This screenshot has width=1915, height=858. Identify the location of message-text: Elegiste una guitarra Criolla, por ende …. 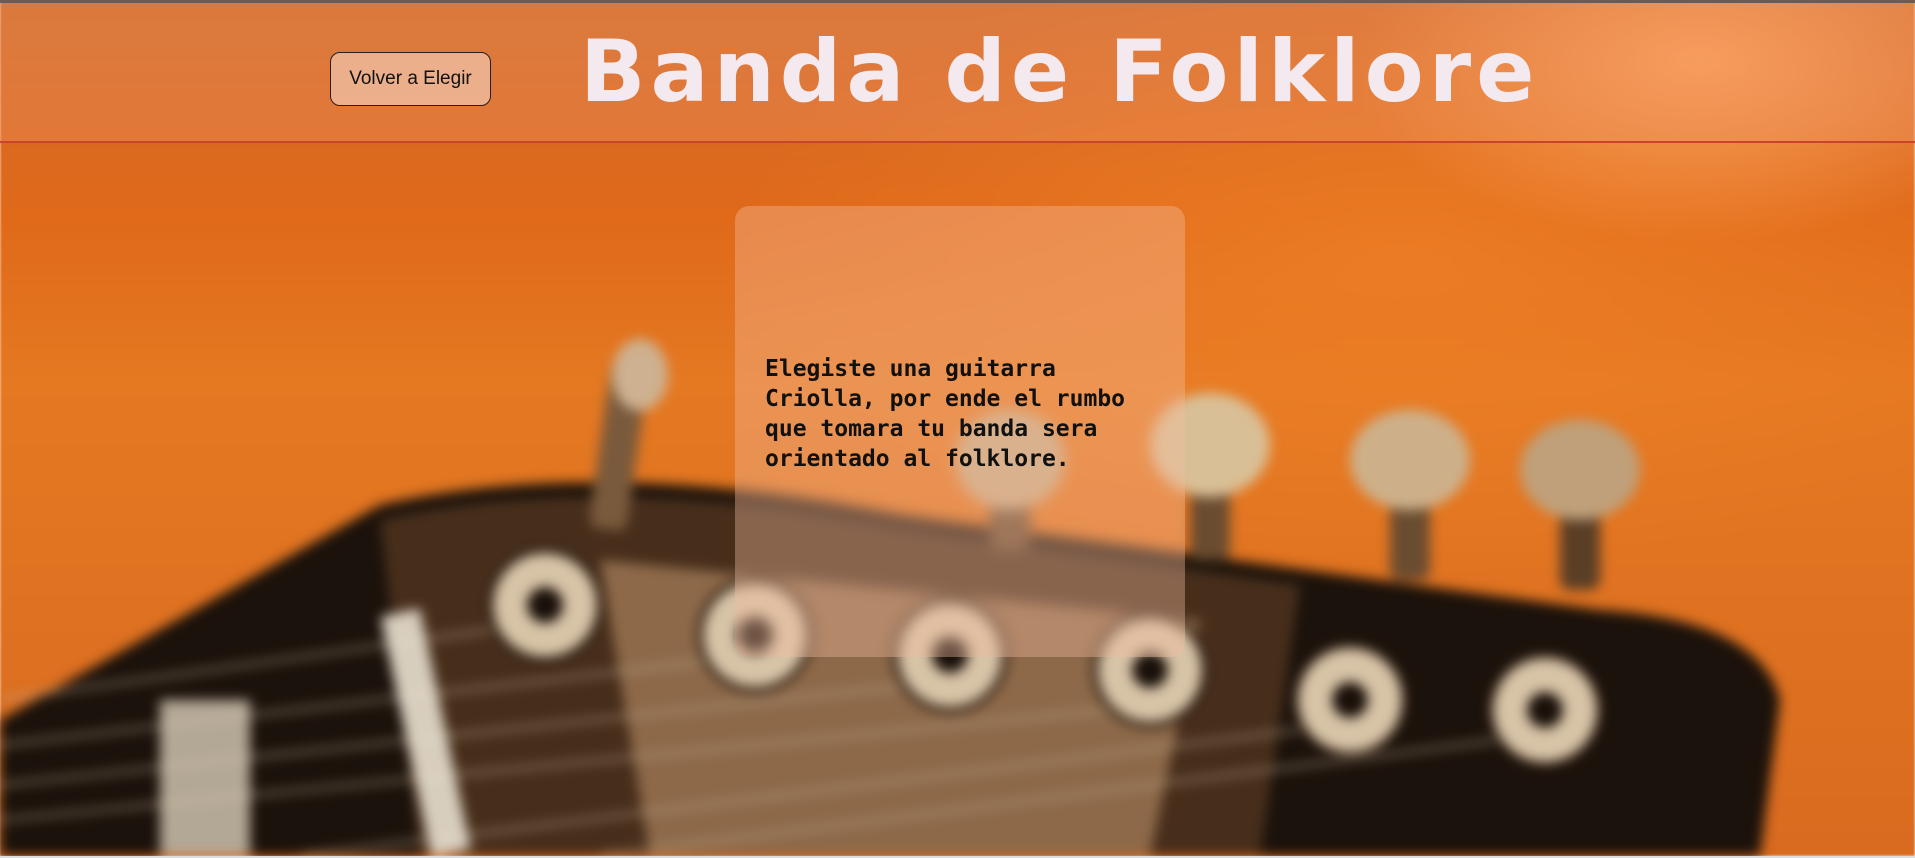
(945, 414).